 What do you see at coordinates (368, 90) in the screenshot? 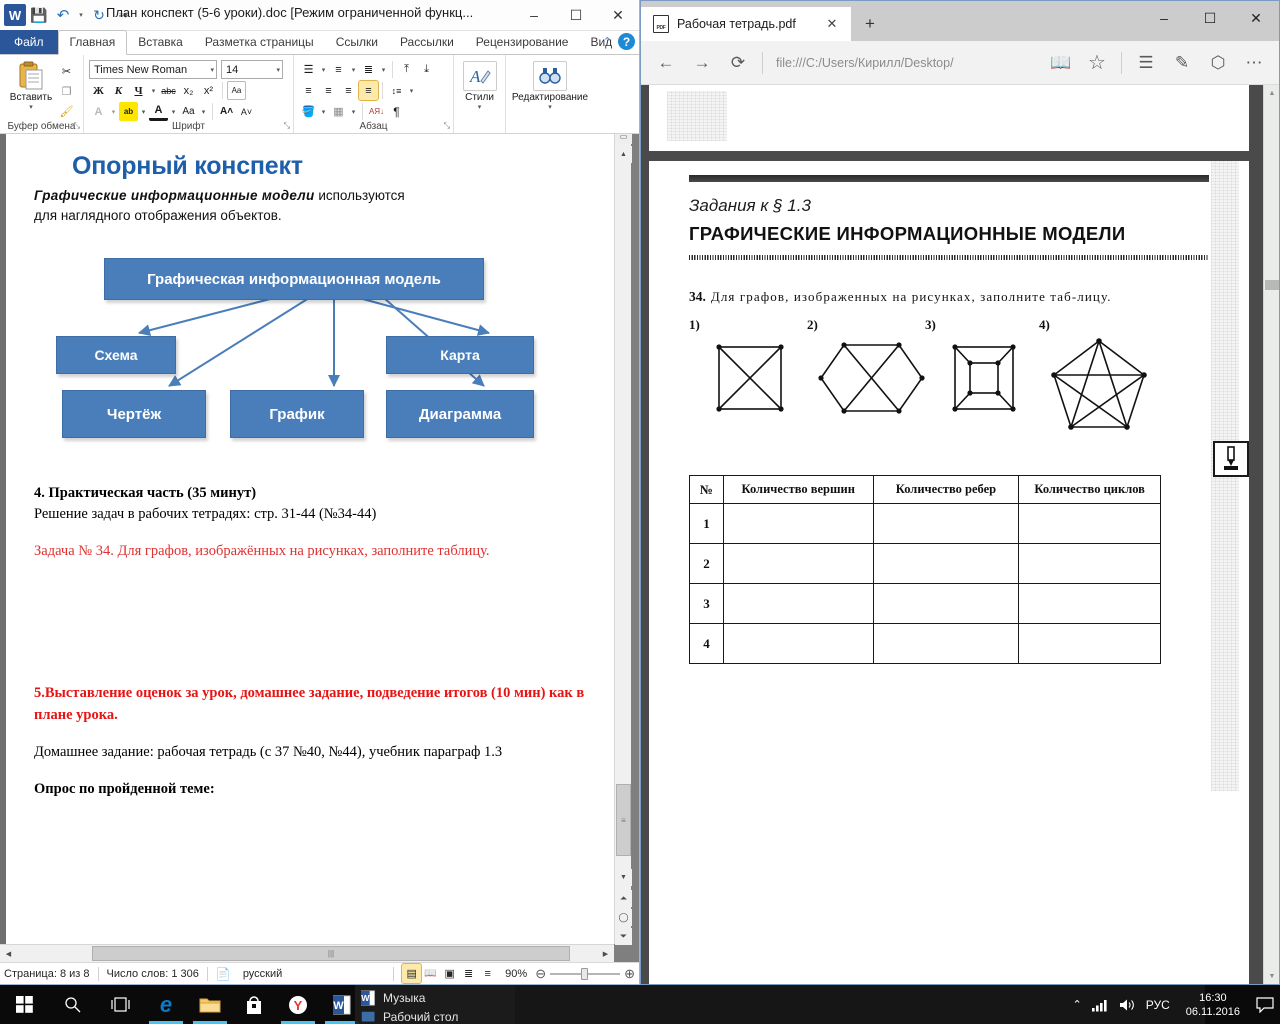
I see `align-justify-button: ≡` at bounding box center [368, 90].